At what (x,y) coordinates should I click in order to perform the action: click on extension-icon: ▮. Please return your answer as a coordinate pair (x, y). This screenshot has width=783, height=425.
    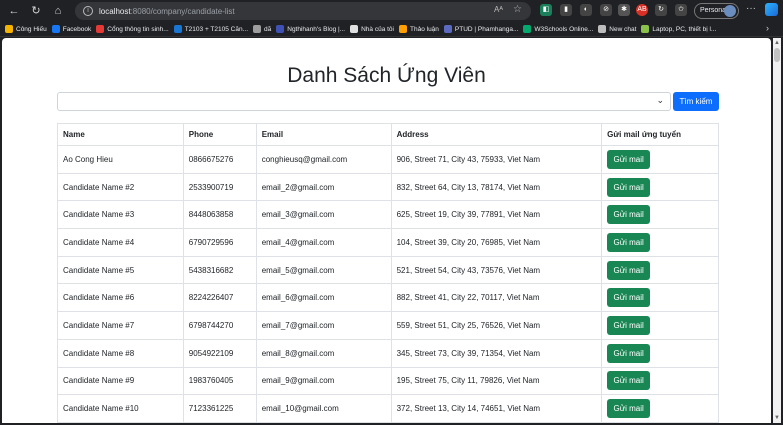
    Looking at the image, I should click on (566, 10).